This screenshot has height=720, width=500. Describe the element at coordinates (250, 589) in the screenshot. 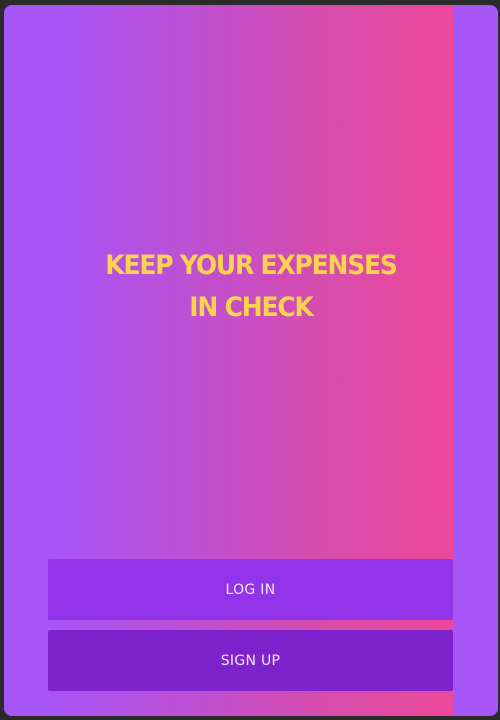

I see `login-button: LOG IN` at that location.